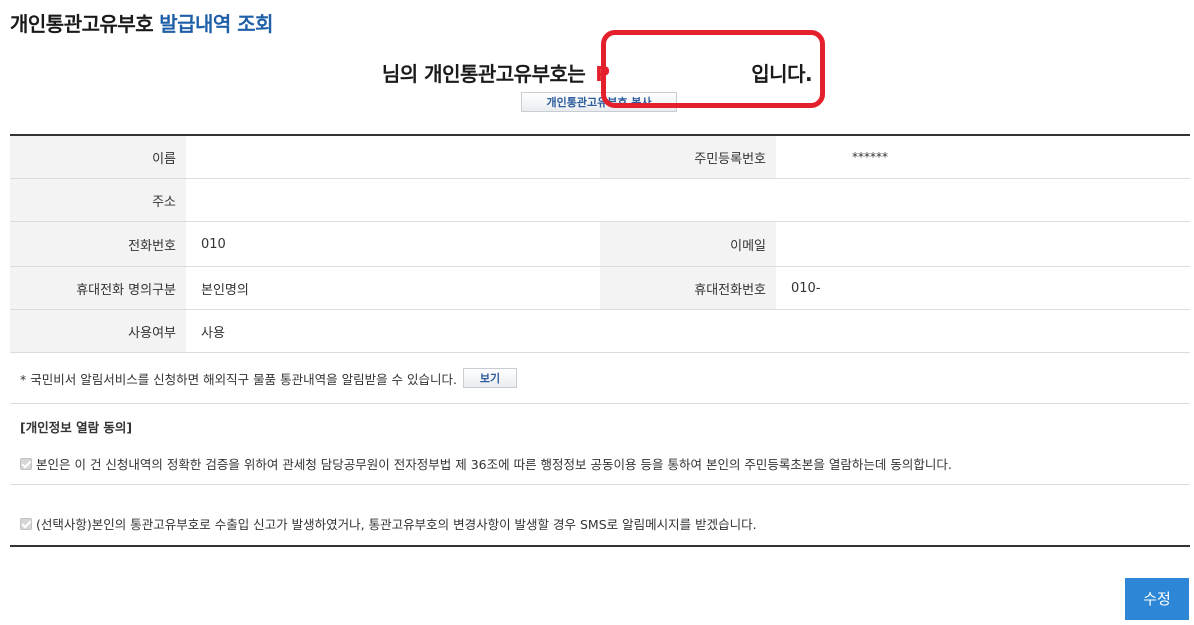  I want to click on customs-code-headline: 님의 개인통관고유부호는 P 입니다., so click(597, 72).